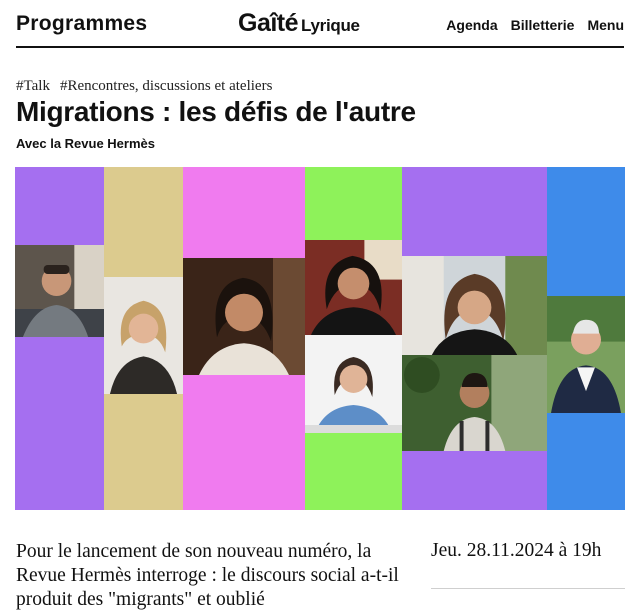 The image size is (640, 612). Describe the element at coordinates (605, 25) in the screenshot. I see `nav-menu: Menu` at that location.